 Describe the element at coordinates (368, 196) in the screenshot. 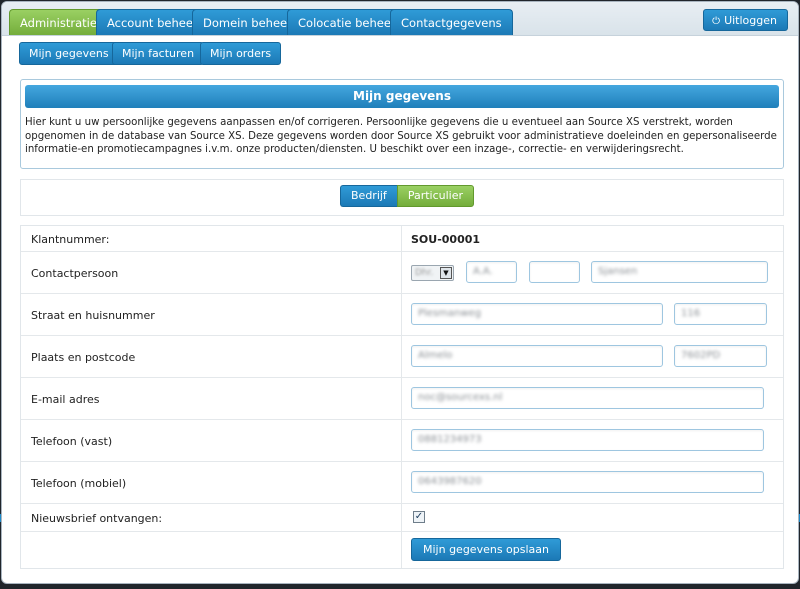

I see `toggle-bedrijf: Bedrijf` at that location.